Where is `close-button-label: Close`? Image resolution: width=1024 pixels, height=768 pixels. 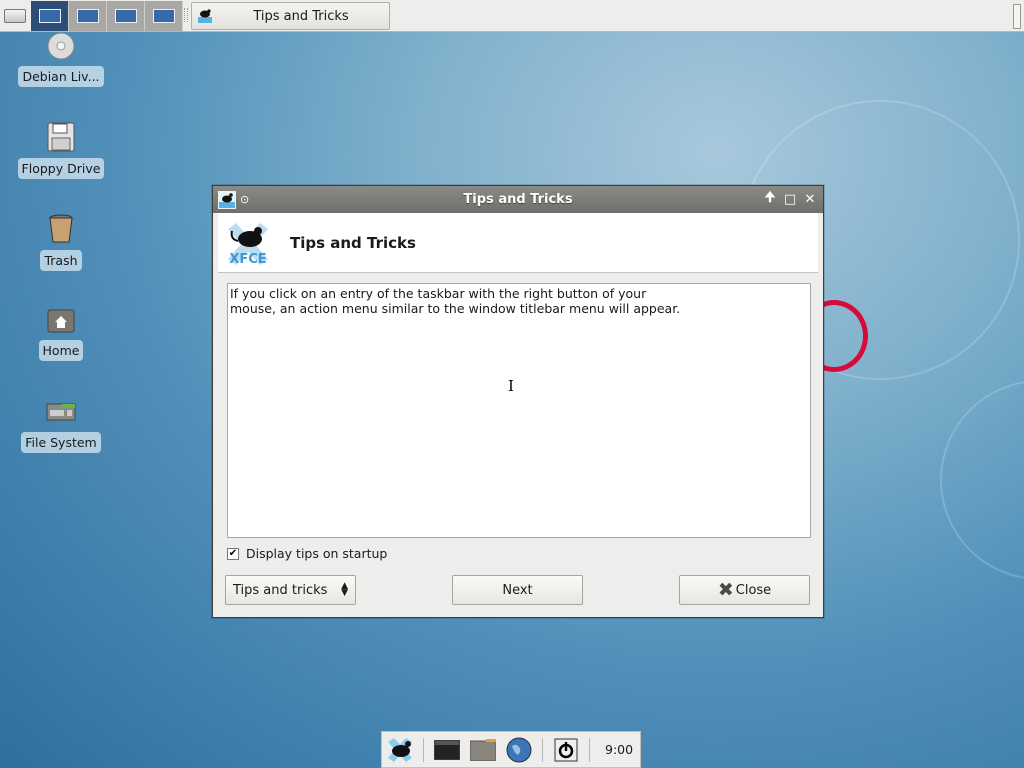
close-button-label: Close is located at coordinates (753, 590).